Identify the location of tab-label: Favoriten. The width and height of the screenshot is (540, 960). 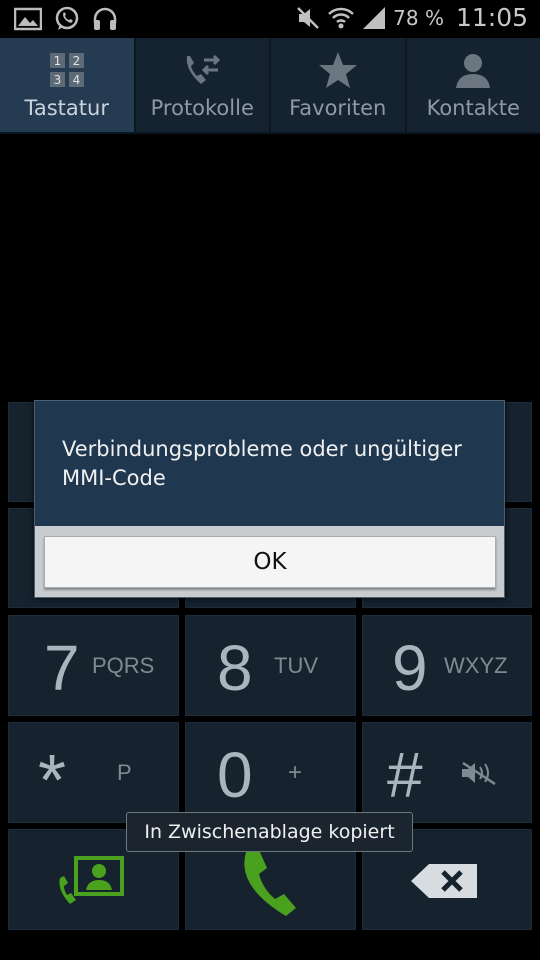
(338, 108).